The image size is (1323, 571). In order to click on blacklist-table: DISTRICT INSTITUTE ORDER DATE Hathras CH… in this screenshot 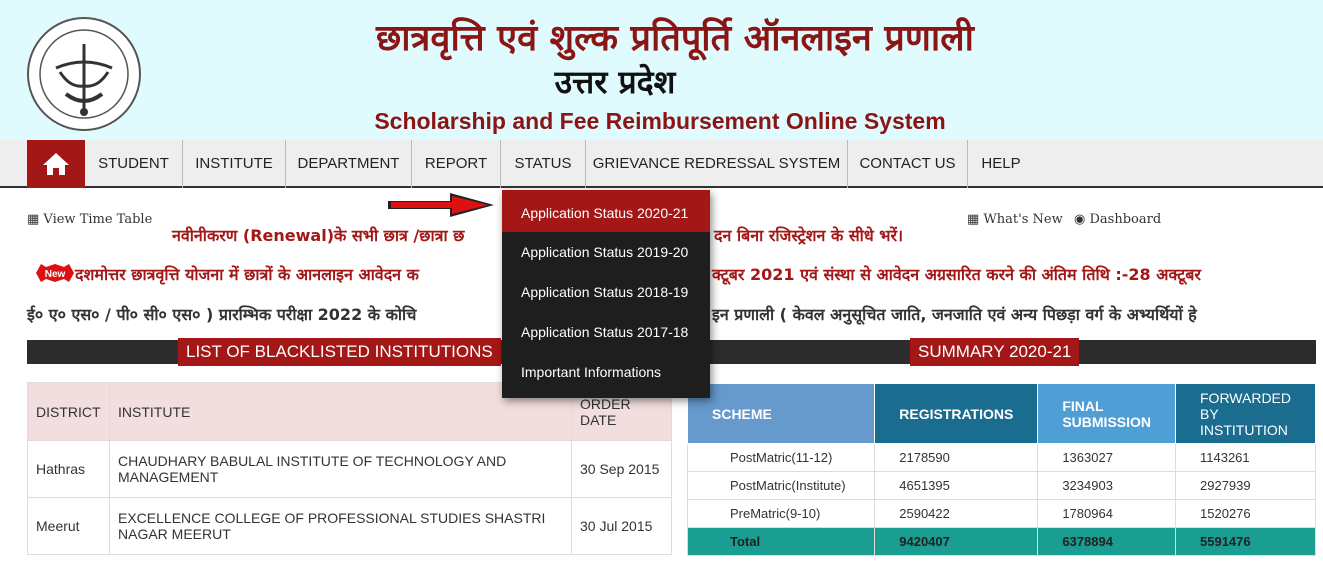, I will do `click(349, 468)`.